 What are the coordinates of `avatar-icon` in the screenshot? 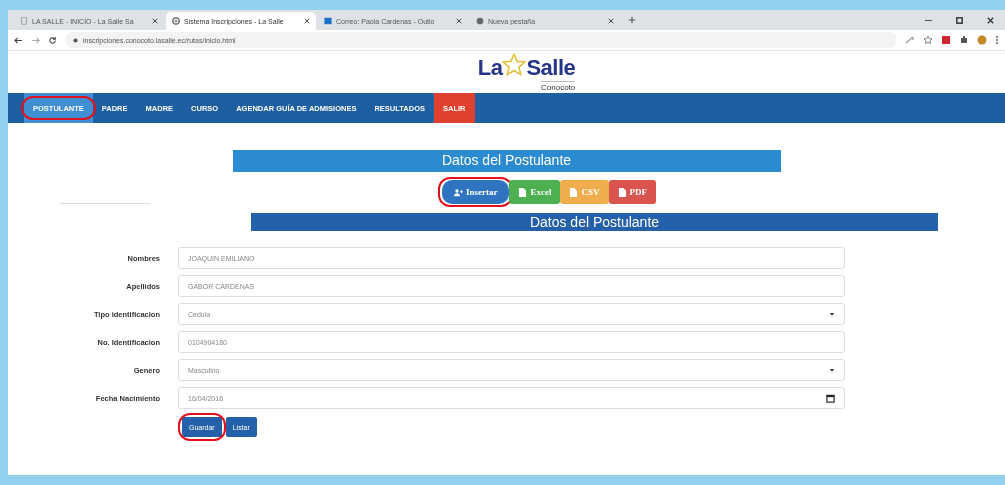 It's located at (982, 40).